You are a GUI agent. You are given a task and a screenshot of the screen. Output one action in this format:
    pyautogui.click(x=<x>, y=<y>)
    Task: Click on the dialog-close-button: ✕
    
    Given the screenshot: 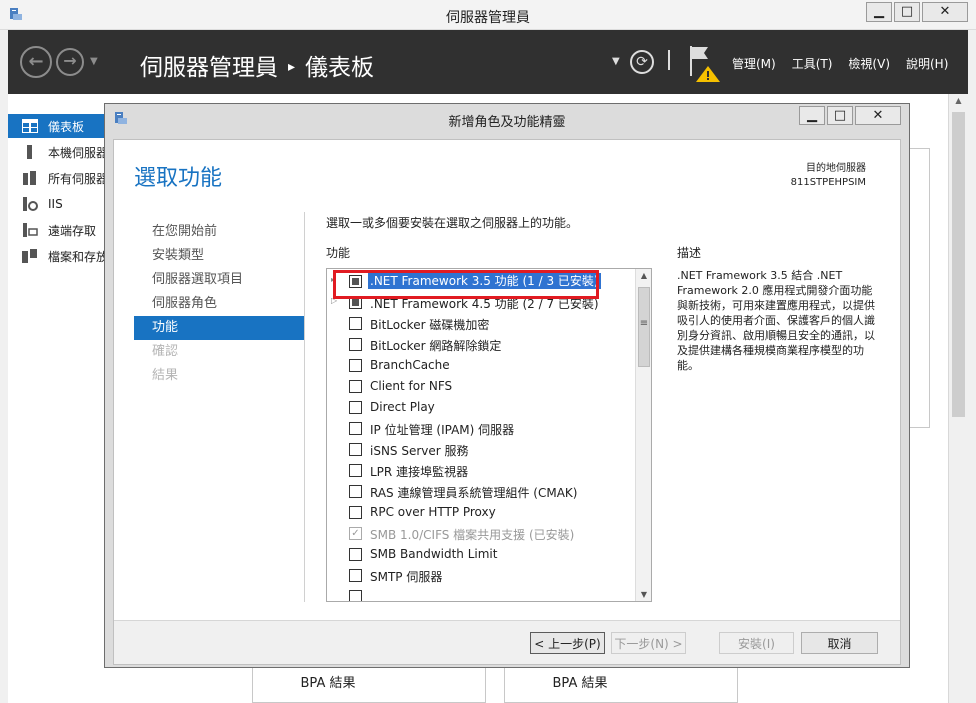 What is the action you would take?
    pyautogui.click(x=878, y=115)
    